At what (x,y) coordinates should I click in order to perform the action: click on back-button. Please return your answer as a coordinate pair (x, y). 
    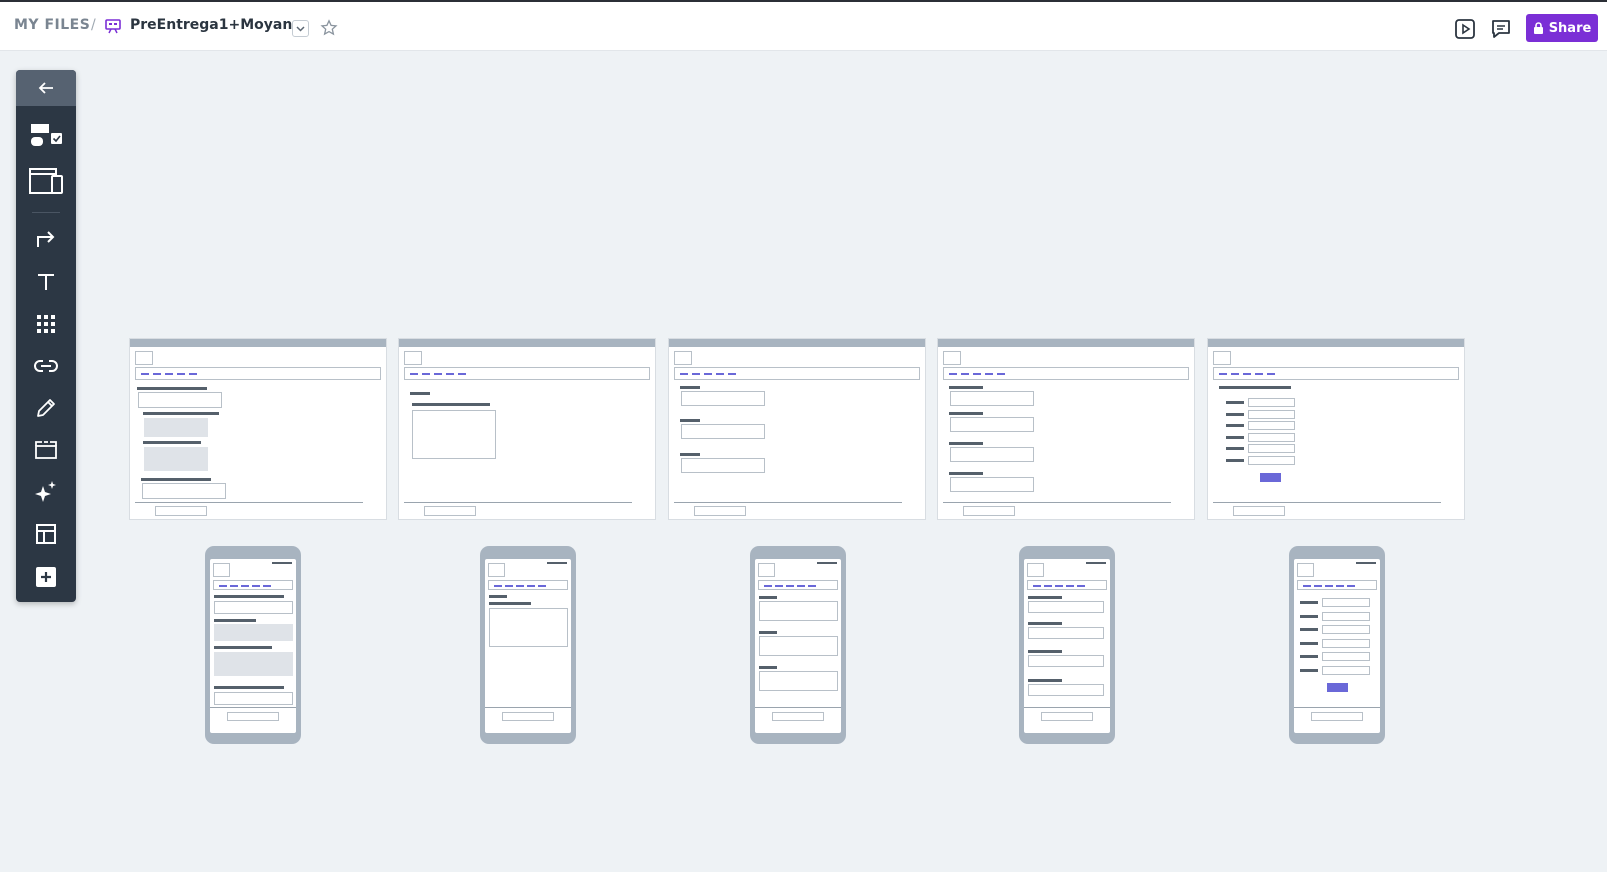
    Looking at the image, I should click on (46, 88).